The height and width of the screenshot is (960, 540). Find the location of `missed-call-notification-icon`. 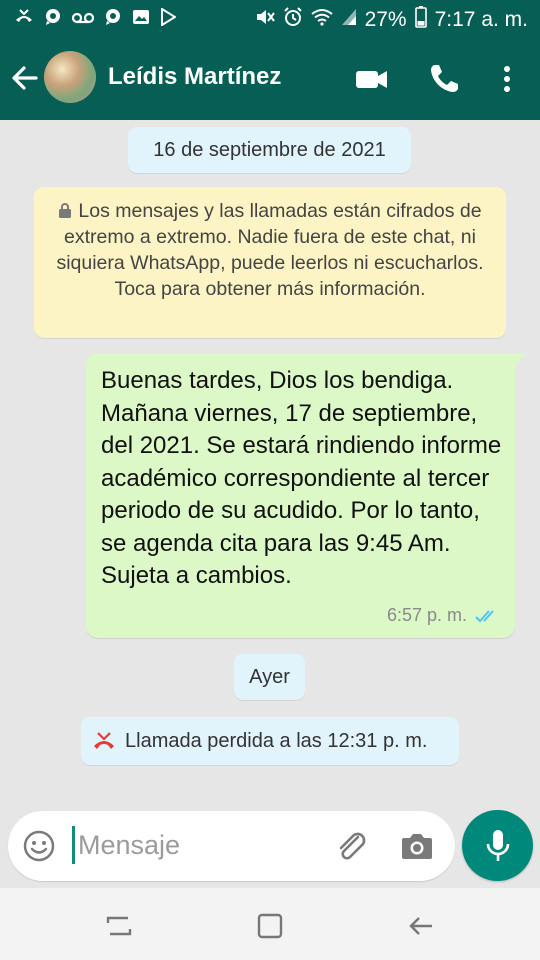

missed-call-notification-icon is located at coordinates (24, 19).